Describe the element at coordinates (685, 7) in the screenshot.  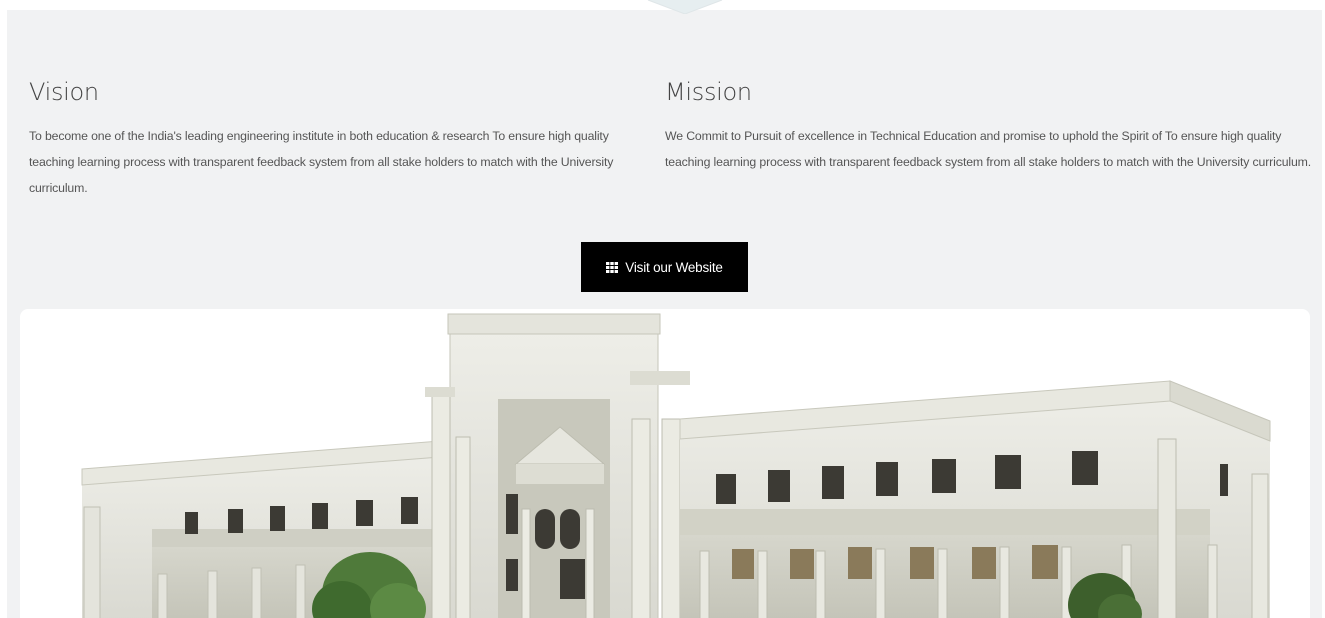
I see `top-ornament` at that location.